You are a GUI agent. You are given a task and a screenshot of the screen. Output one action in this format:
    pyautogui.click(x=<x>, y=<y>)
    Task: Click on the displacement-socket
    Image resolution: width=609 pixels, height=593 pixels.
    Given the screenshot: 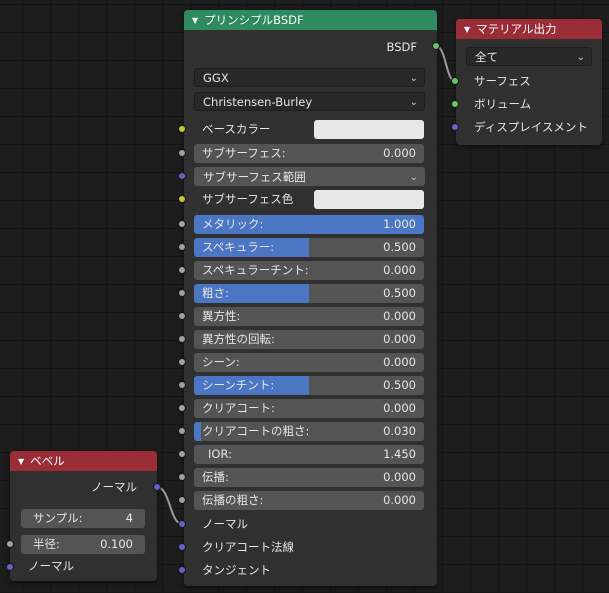 What is the action you would take?
    pyautogui.click(x=455, y=127)
    